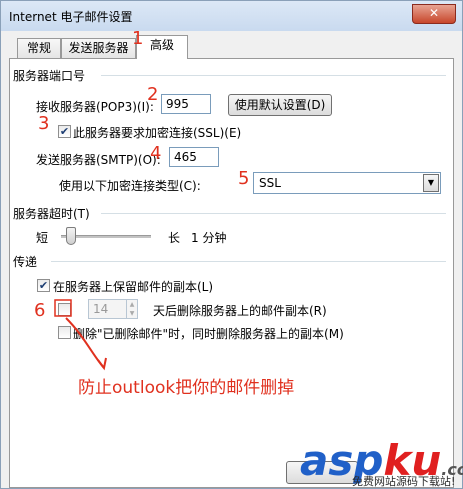  I want to click on days-spinner: ▲ ▼, so click(132, 309).